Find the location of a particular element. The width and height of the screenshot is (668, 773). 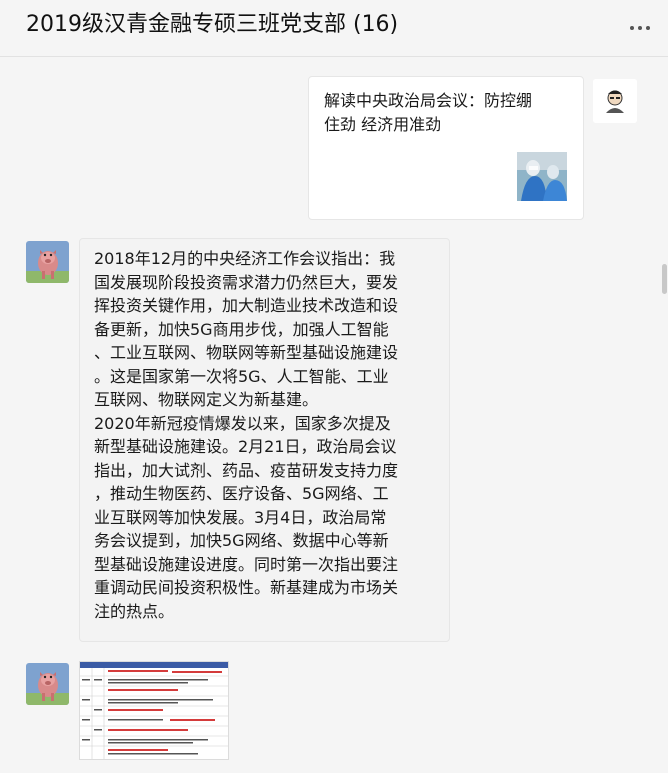

more-dots-icon is located at coordinates (640, 28).